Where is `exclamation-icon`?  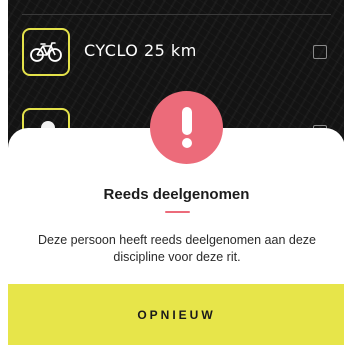
exclamation-icon is located at coordinates (186, 127).